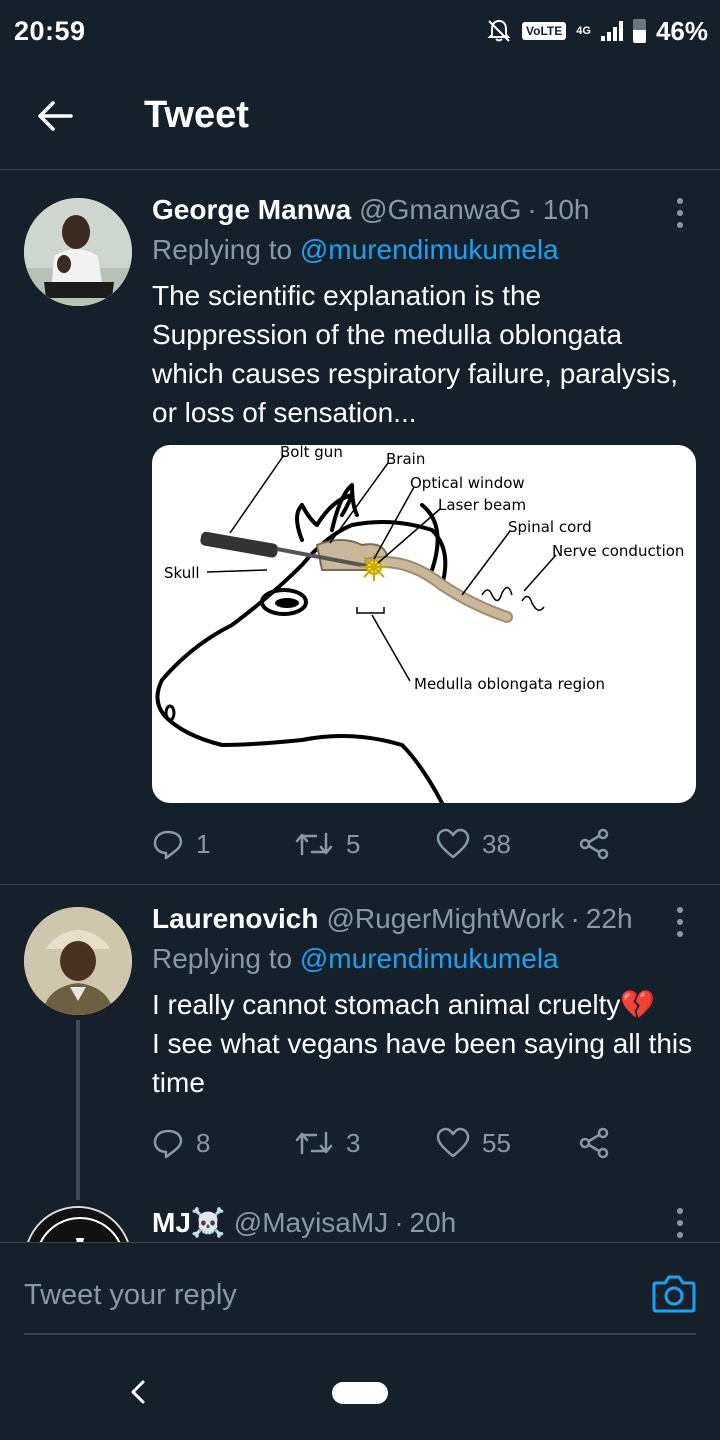  What do you see at coordinates (566, 209) in the screenshot?
I see `tweet-time: 10h` at bounding box center [566, 209].